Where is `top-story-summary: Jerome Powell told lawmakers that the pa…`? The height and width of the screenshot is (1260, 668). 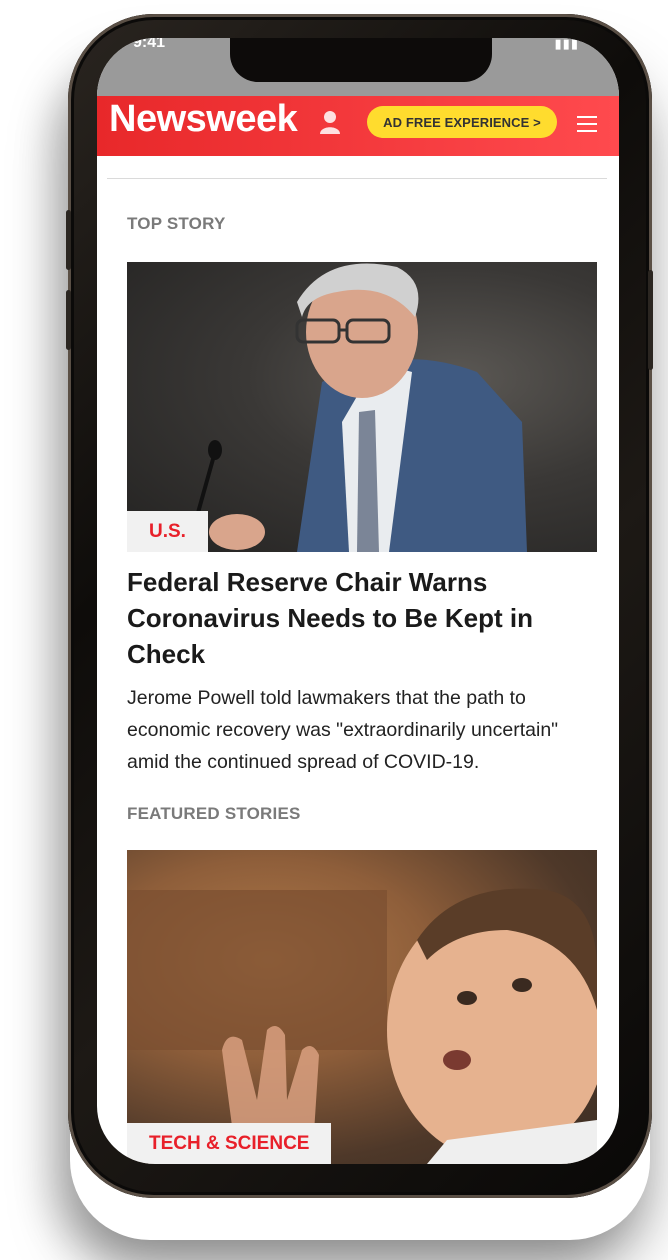
top-story-summary: Jerome Powell told lawmakers that the pa… is located at coordinates (343, 730).